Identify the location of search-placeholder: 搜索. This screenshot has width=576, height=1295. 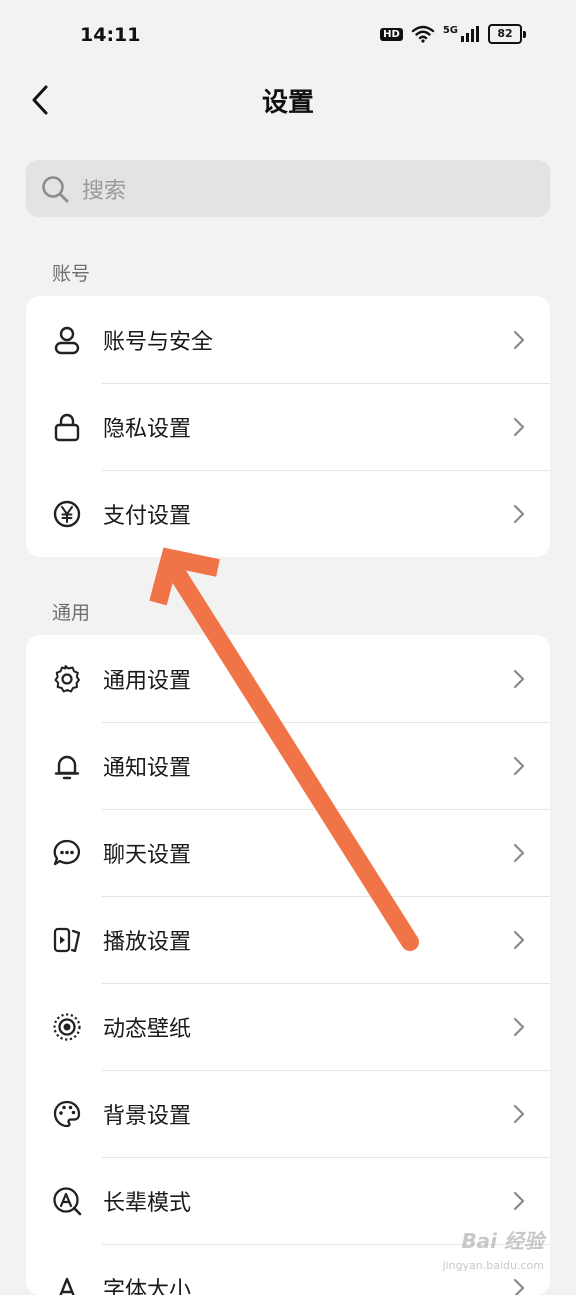
(104, 189).